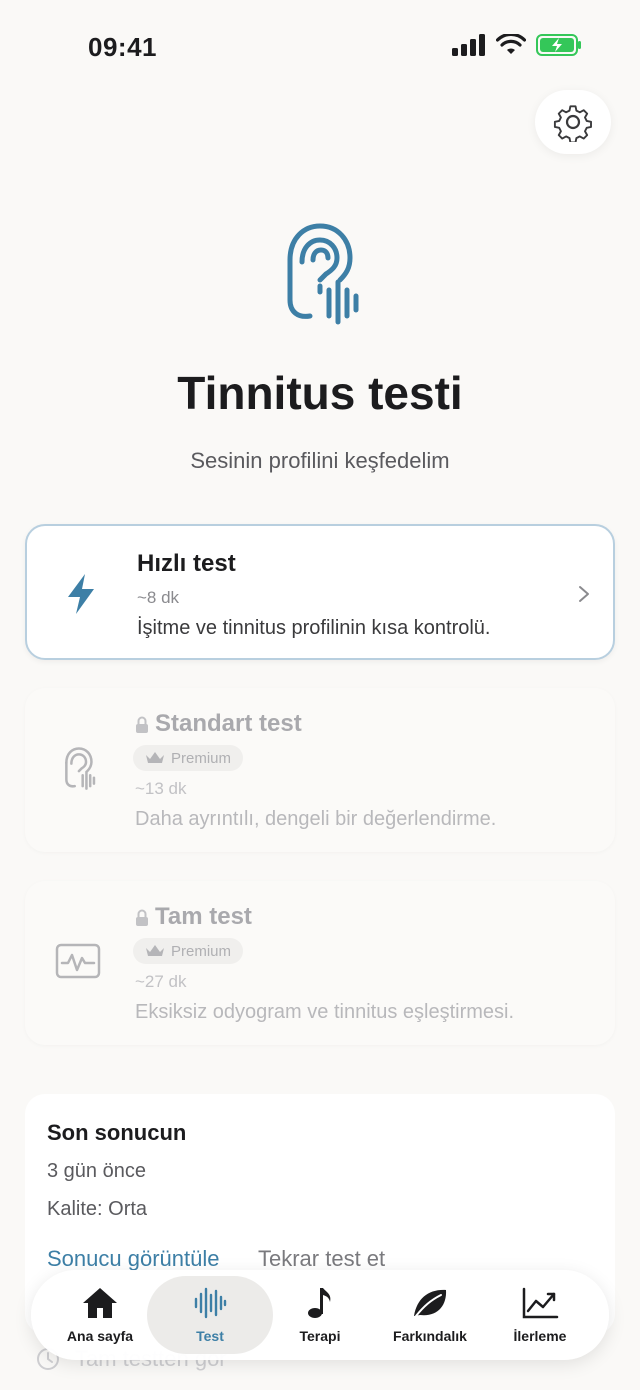 The width and height of the screenshot is (640, 1390). Describe the element at coordinates (100, 1336) in the screenshot. I see `tab-home-label: Ana sayfa` at that location.